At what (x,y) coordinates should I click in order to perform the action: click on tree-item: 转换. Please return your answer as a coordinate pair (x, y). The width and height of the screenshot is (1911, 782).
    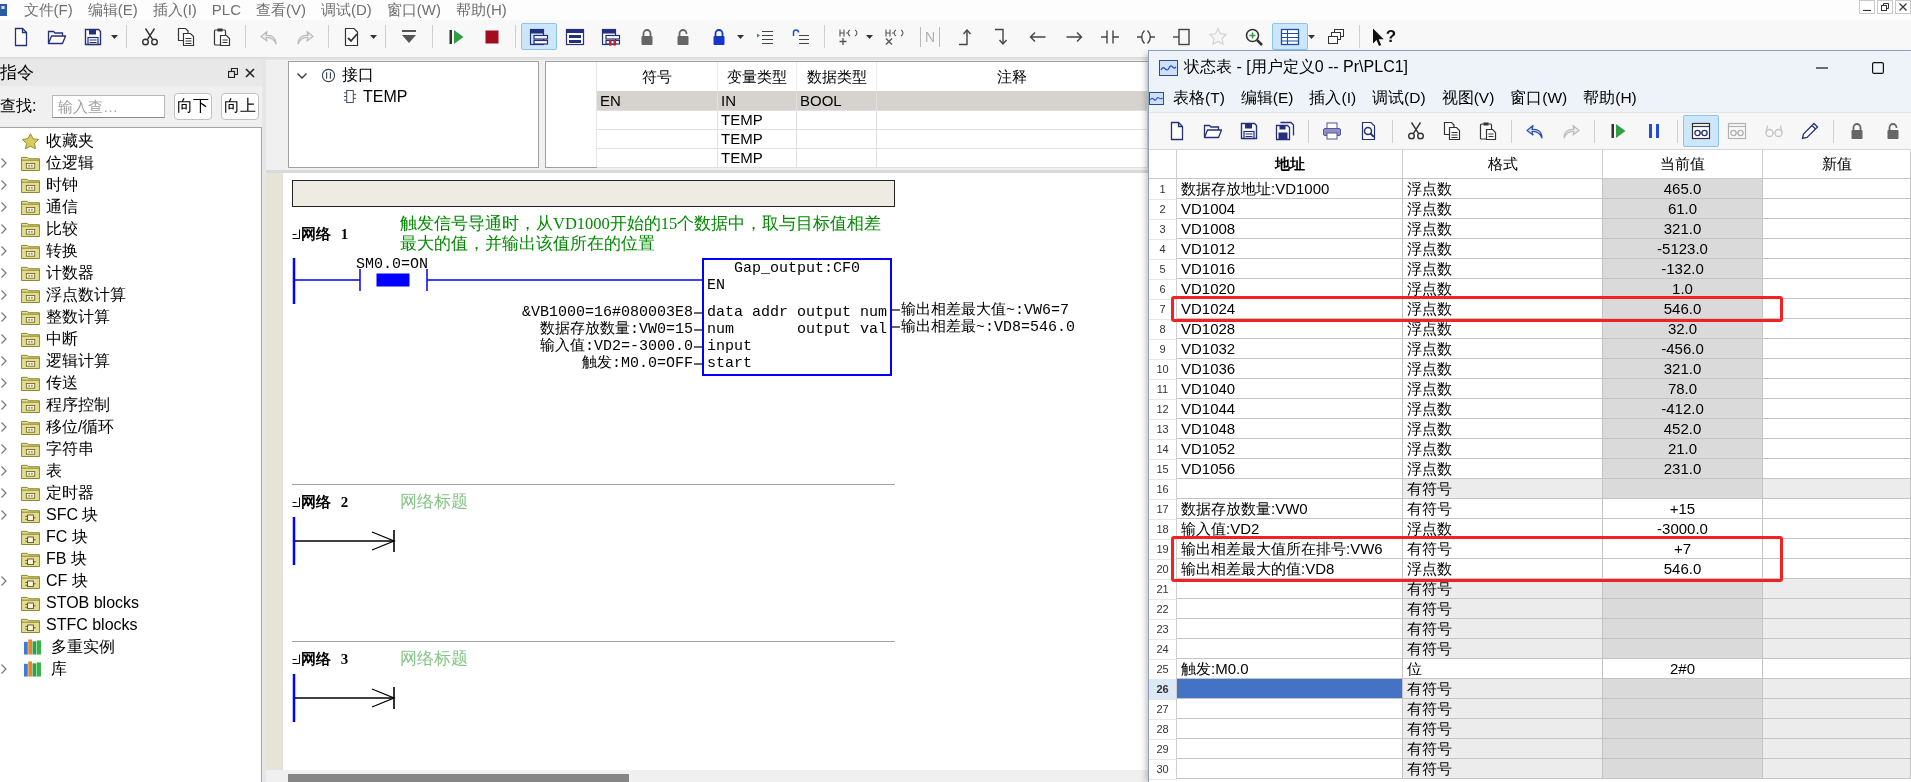
    Looking at the image, I should click on (62, 251).